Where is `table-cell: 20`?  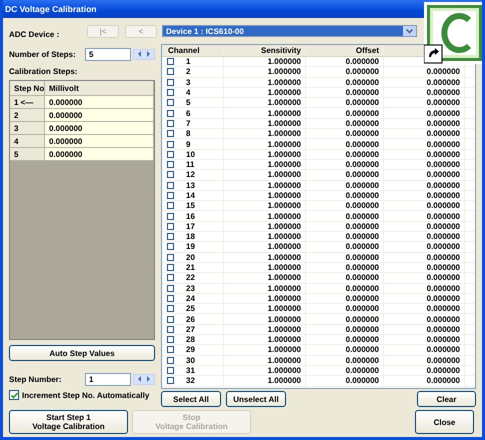 table-cell: 20 is located at coordinates (190, 257).